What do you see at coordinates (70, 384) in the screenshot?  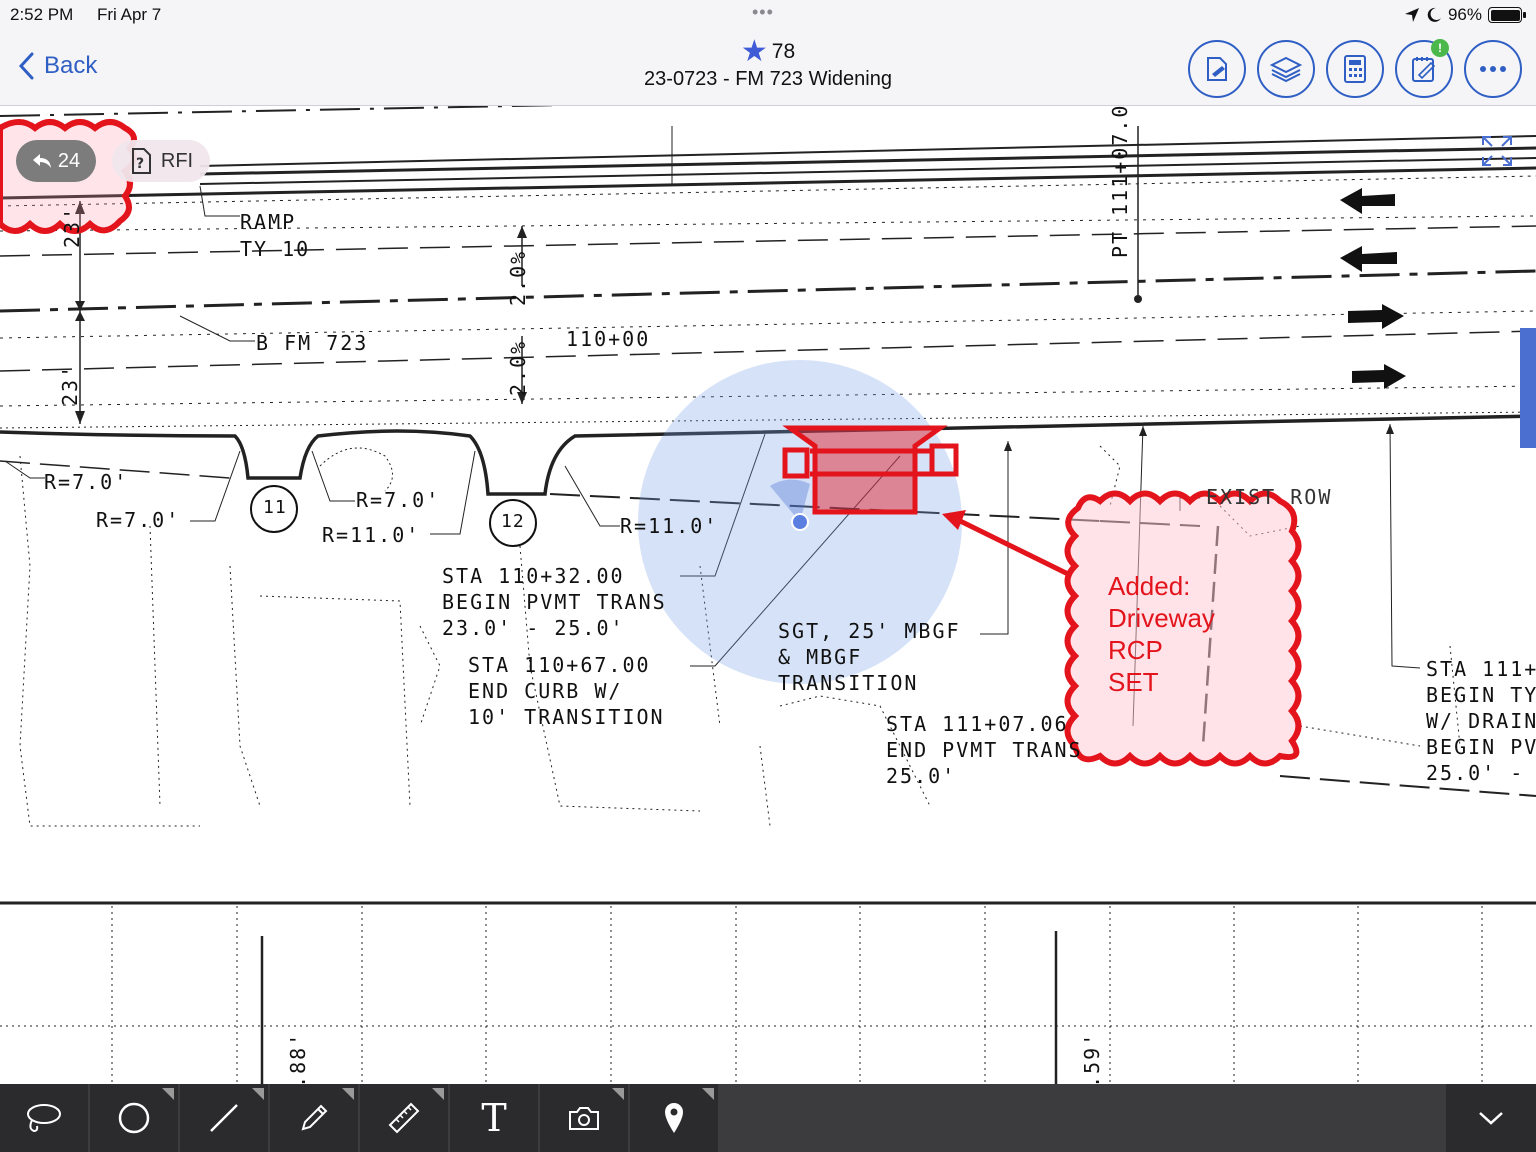 I see `dim-23-lower: 23'` at bounding box center [70, 384].